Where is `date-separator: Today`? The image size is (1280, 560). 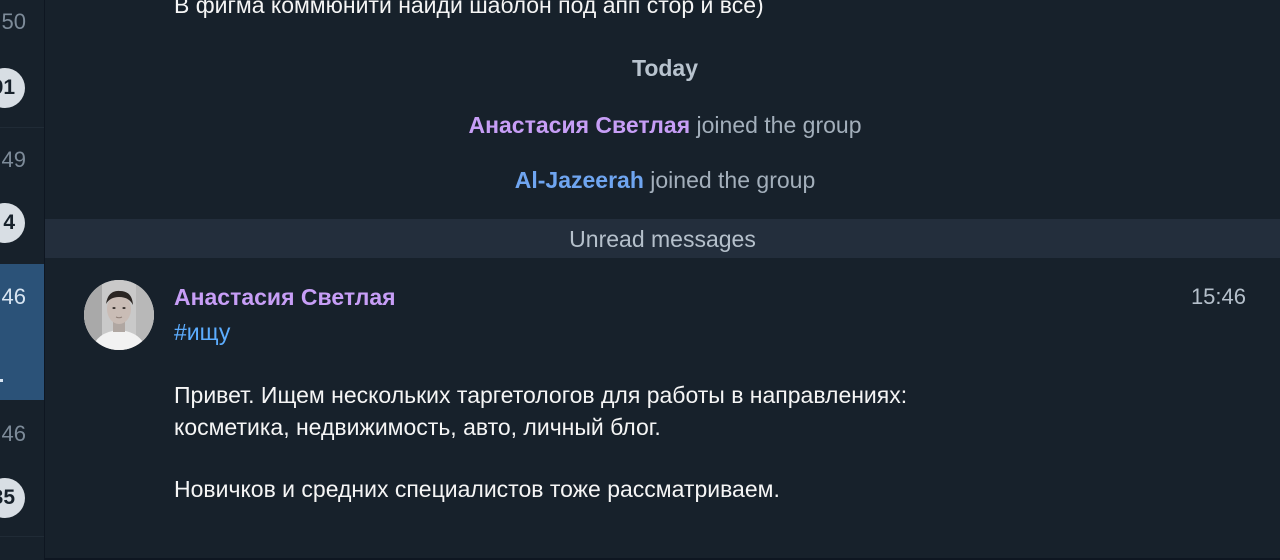
date-separator: Today is located at coordinates (665, 68).